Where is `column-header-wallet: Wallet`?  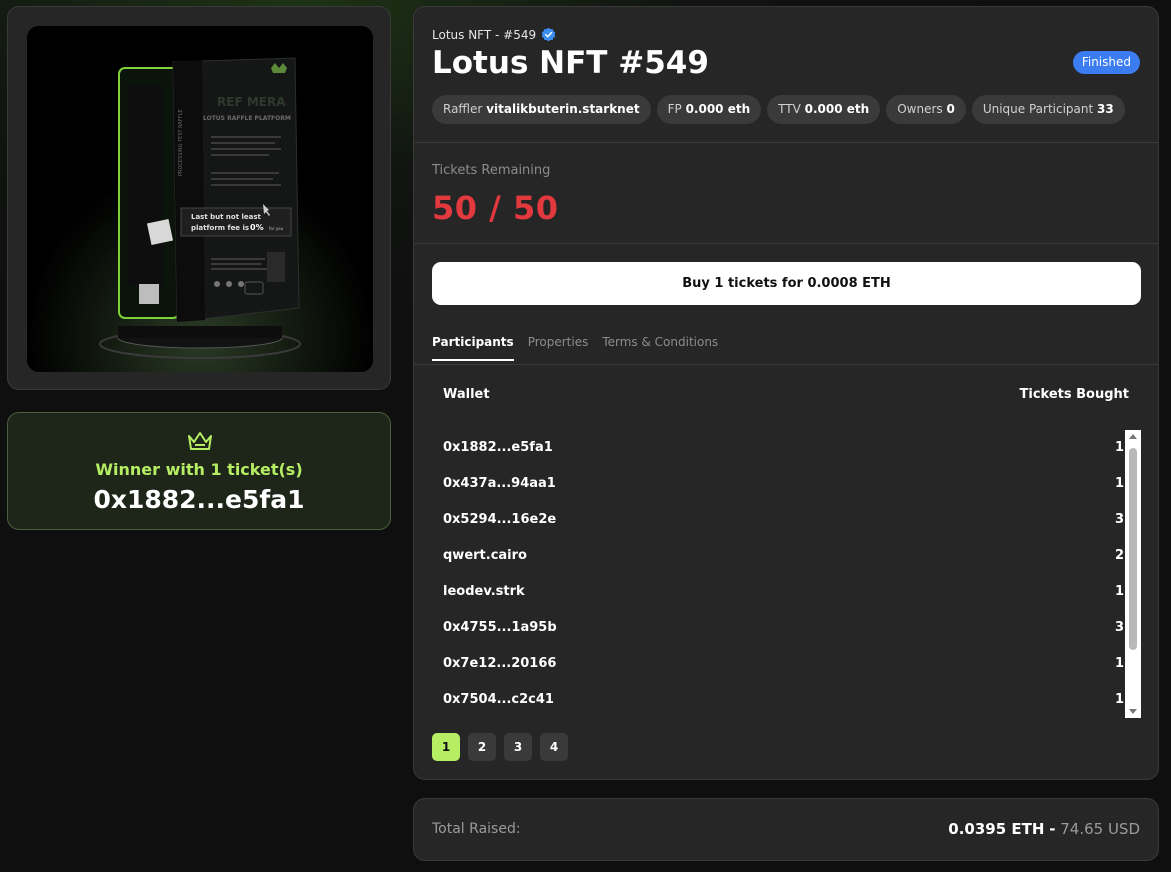 column-header-wallet: Wallet is located at coordinates (466, 394).